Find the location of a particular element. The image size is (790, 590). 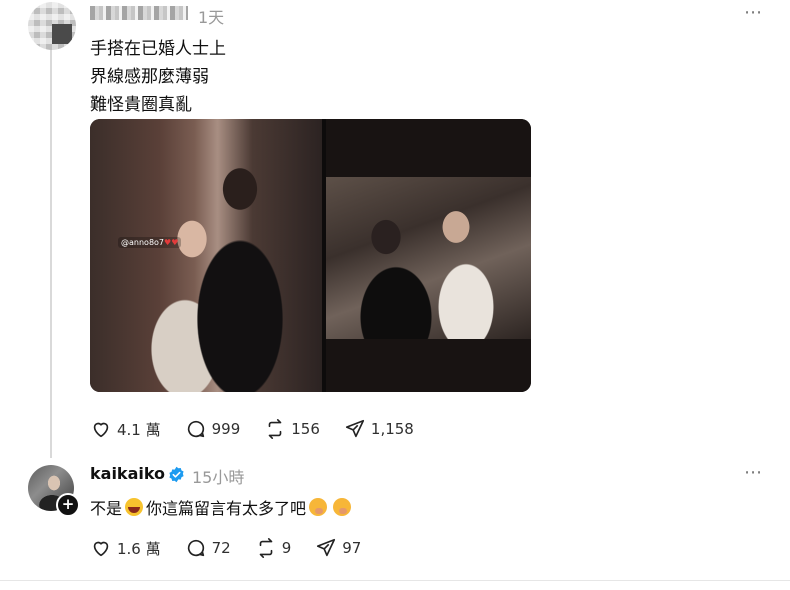

reply-timestamp: 15小時 is located at coordinates (218, 477).